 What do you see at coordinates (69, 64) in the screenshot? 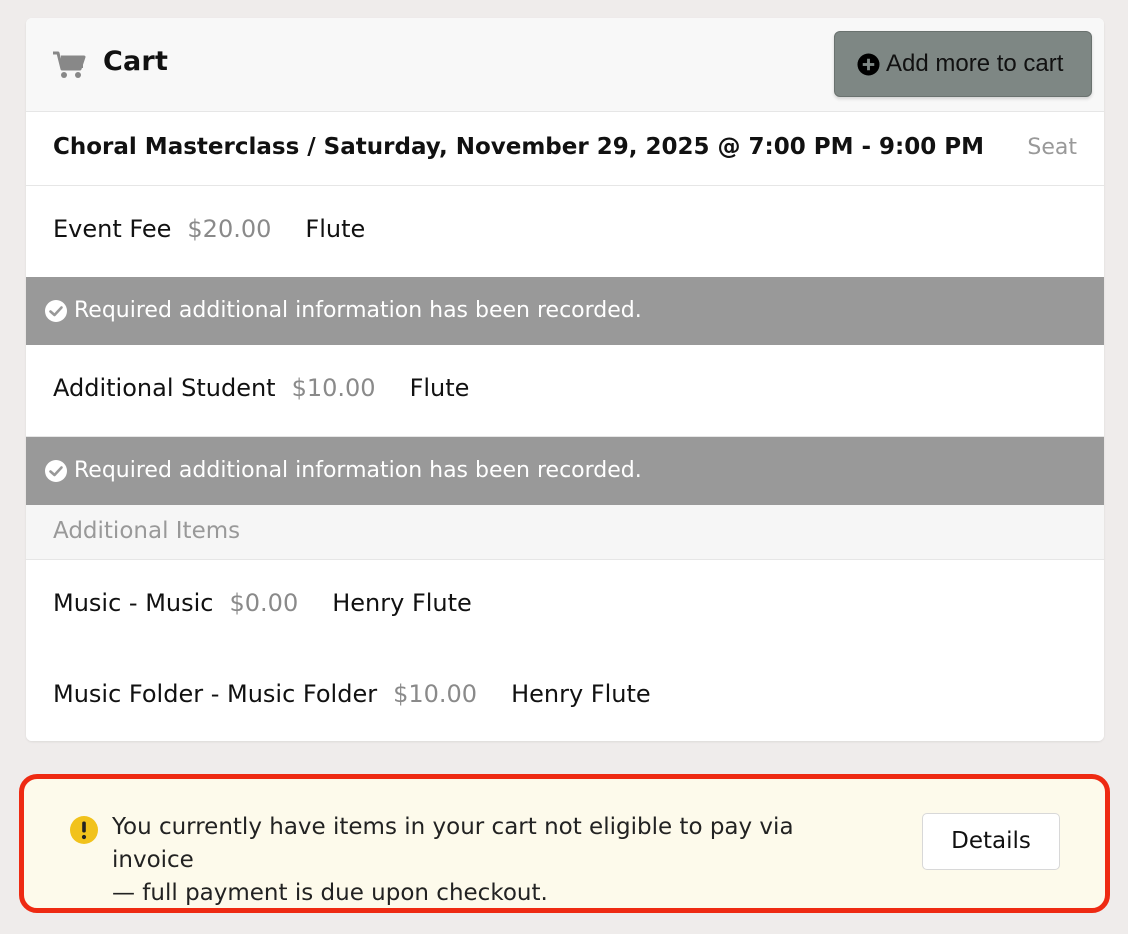
I see `cart-icon` at bounding box center [69, 64].